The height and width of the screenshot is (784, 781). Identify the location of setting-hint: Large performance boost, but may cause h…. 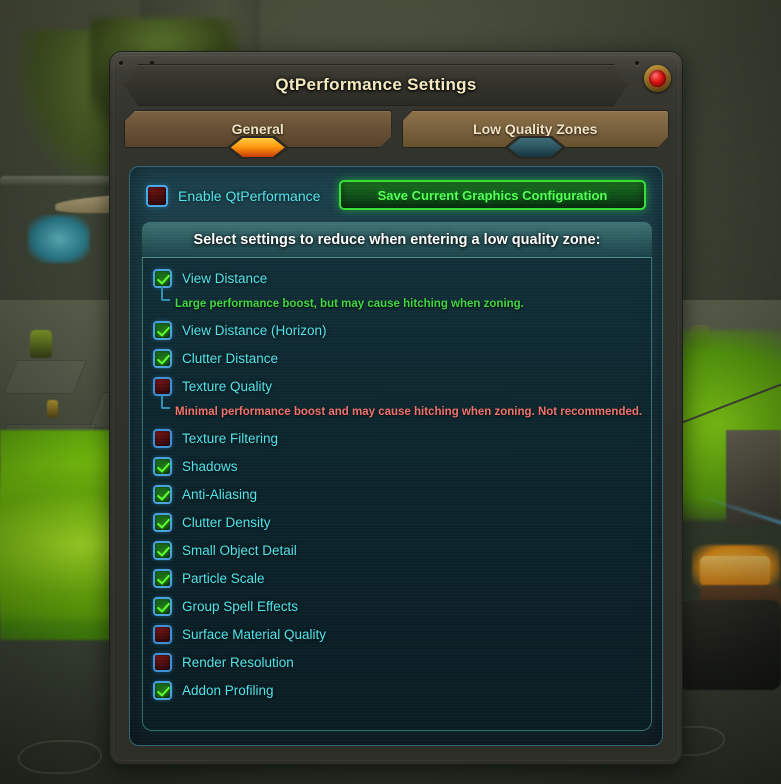
(398, 301).